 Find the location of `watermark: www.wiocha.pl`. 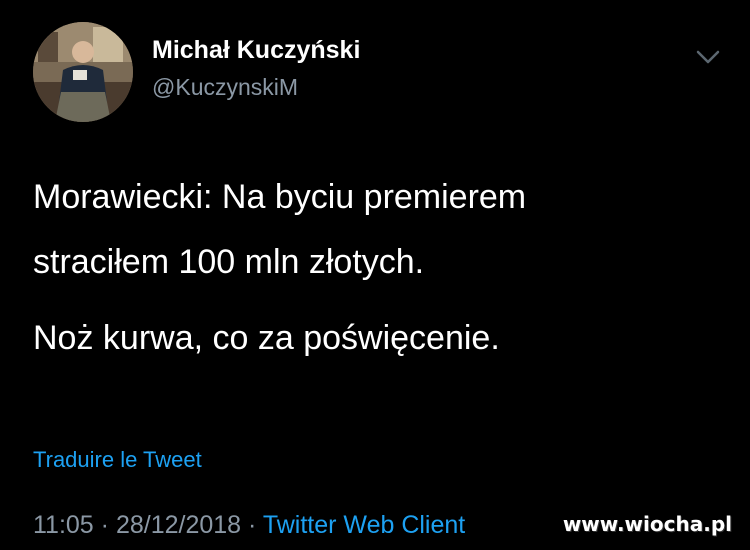

watermark: www.wiocha.pl is located at coordinates (647, 524).